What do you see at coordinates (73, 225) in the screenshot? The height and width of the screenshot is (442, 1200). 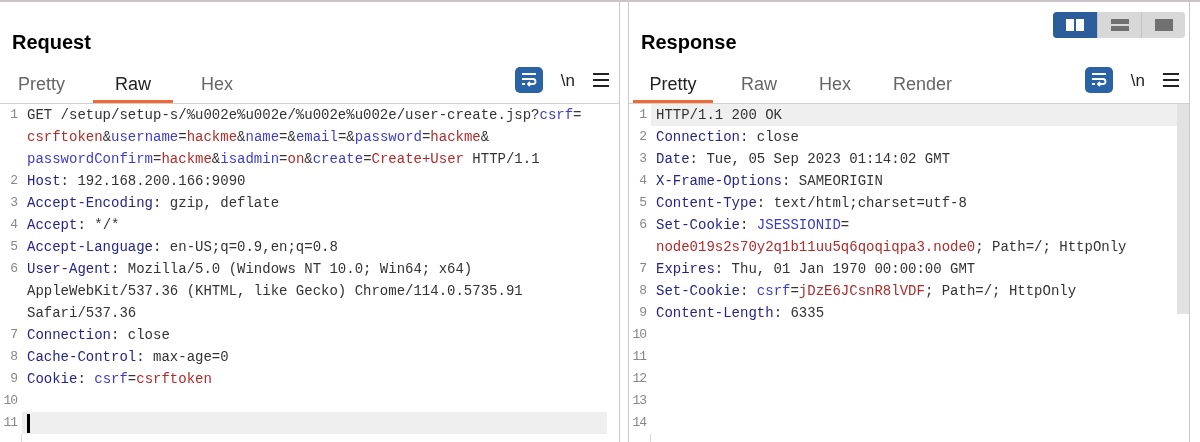 I see `code-line: Accept: */*` at bounding box center [73, 225].